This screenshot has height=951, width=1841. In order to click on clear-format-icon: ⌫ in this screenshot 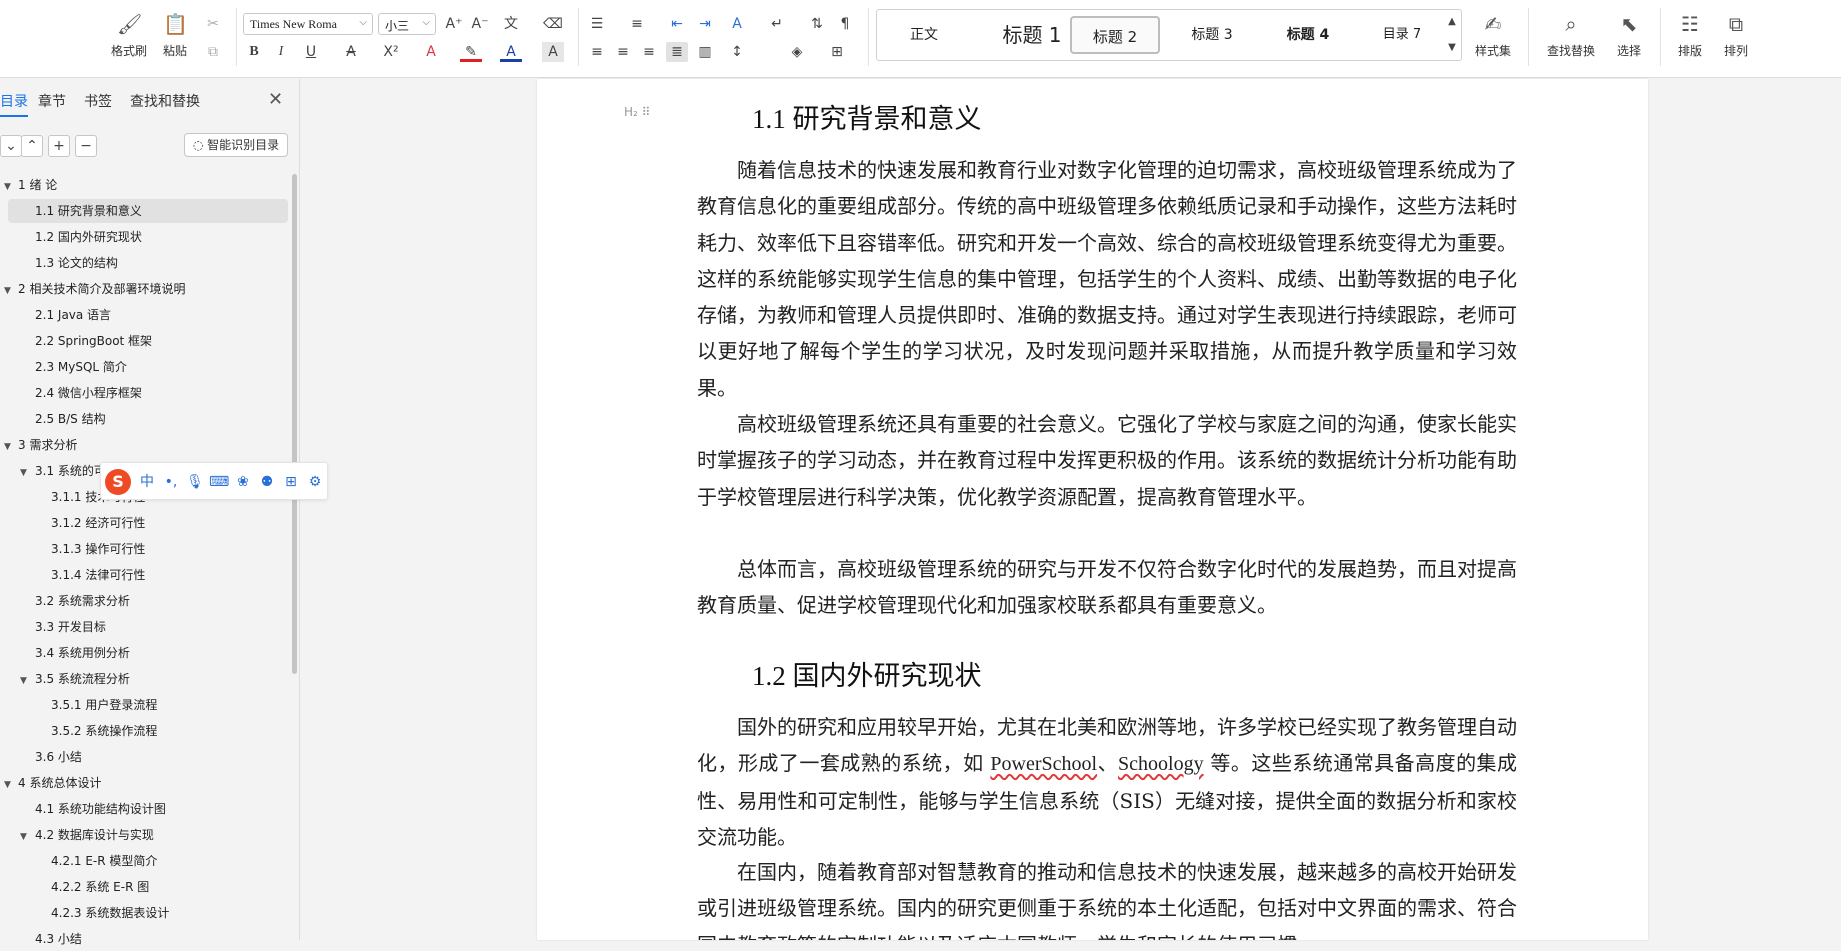, I will do `click(553, 24)`.